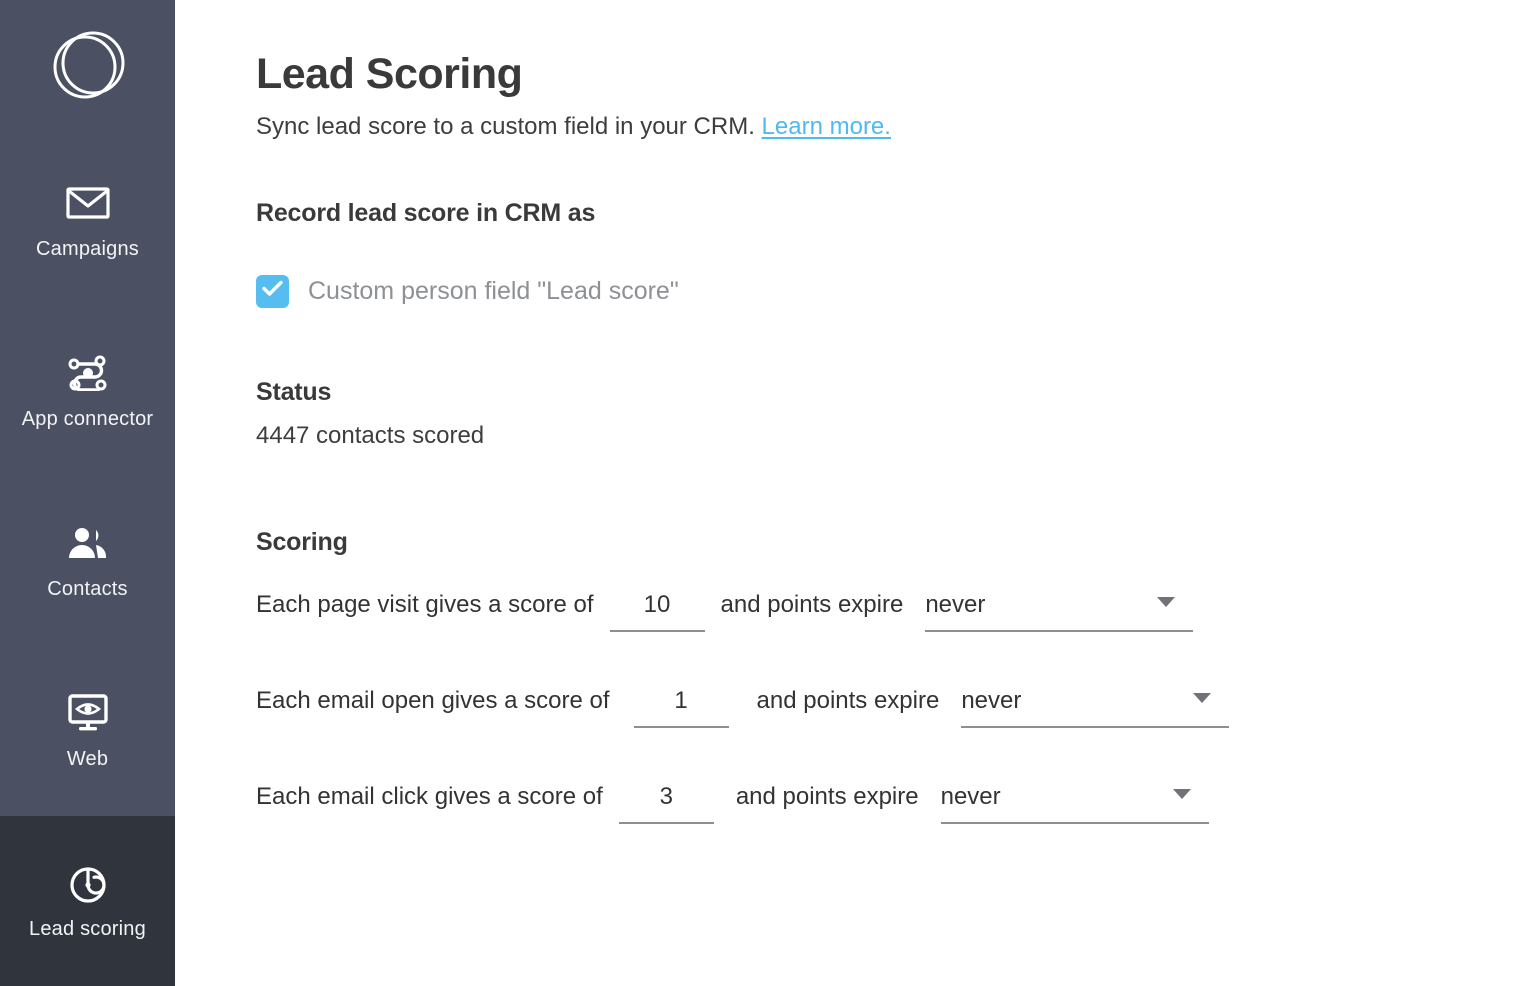 The height and width of the screenshot is (986, 1519). Describe the element at coordinates (433, 700) in the screenshot. I see `rule-prefix-label: Each email open gives a score of` at that location.